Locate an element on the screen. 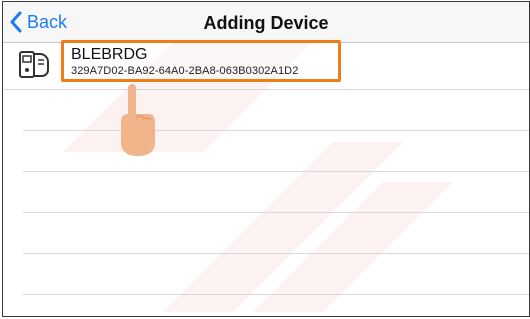 The height and width of the screenshot is (319, 530). ble-device-icon is located at coordinates (34, 64).